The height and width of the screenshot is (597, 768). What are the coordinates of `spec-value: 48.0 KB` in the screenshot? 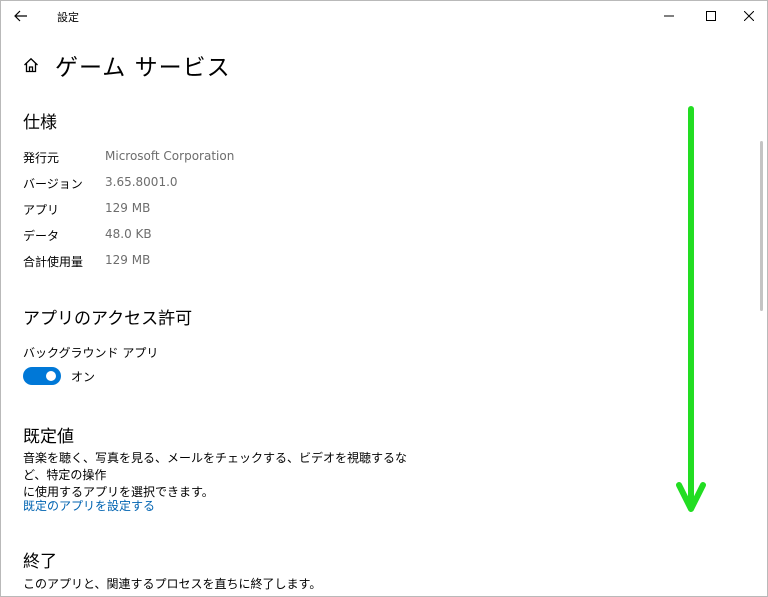 It's located at (128, 234).